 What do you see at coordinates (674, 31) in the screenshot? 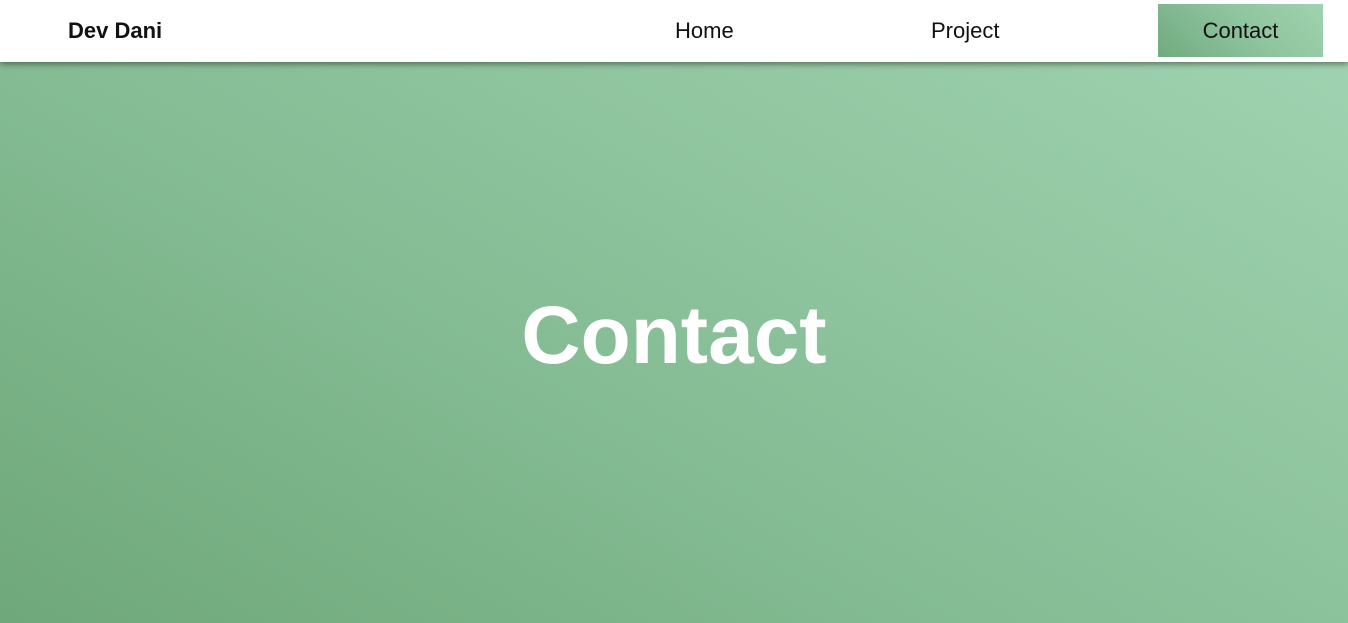
I see `navbar: Dev Dani Home Project Contact` at bounding box center [674, 31].